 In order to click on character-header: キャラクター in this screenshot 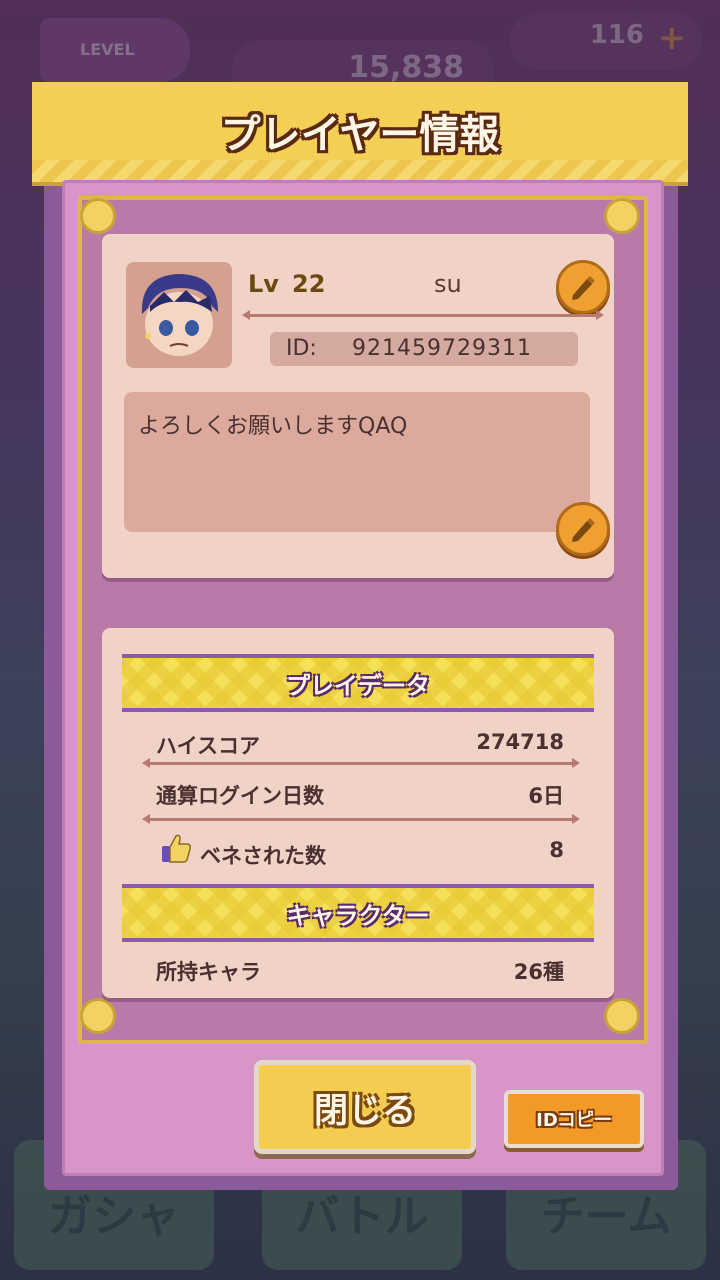, I will do `click(358, 913)`.